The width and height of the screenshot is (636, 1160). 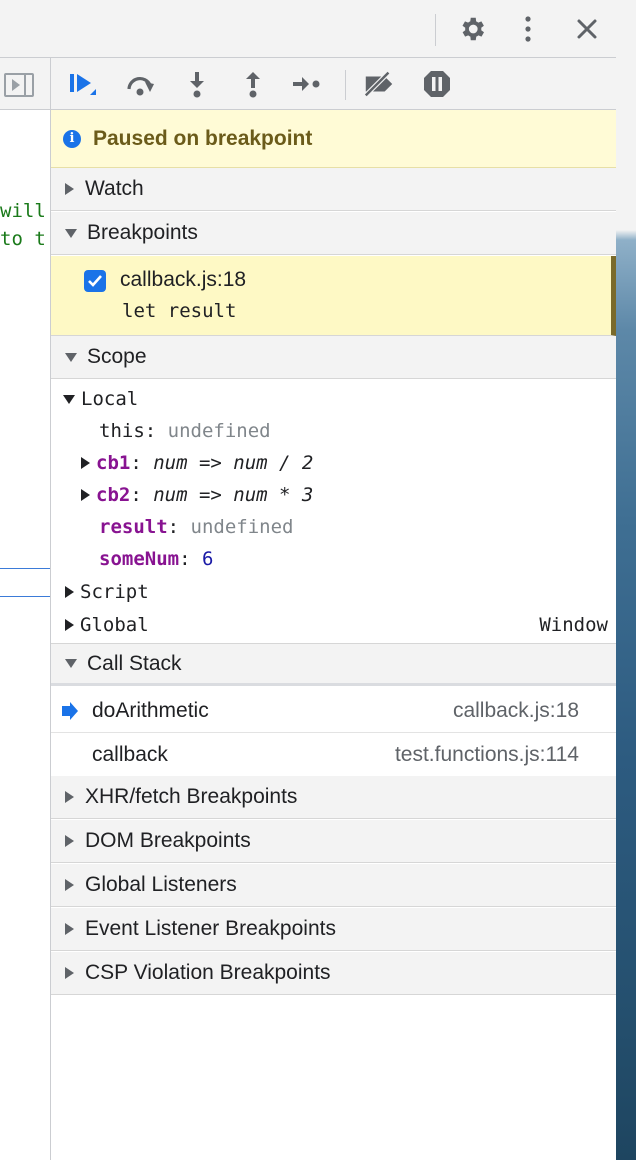 I want to click on event-listener-breakpoints-section-header: Event Listener Breakpoints, so click(x=333, y=929).